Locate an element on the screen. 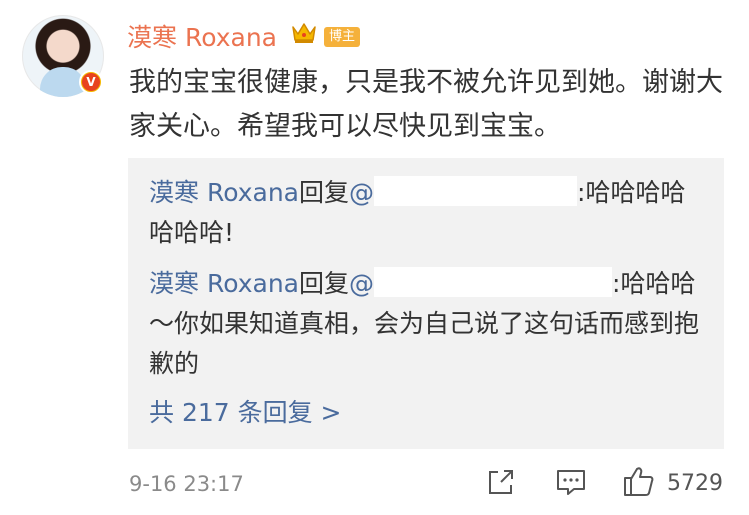  share-icon is located at coordinates (501, 482).